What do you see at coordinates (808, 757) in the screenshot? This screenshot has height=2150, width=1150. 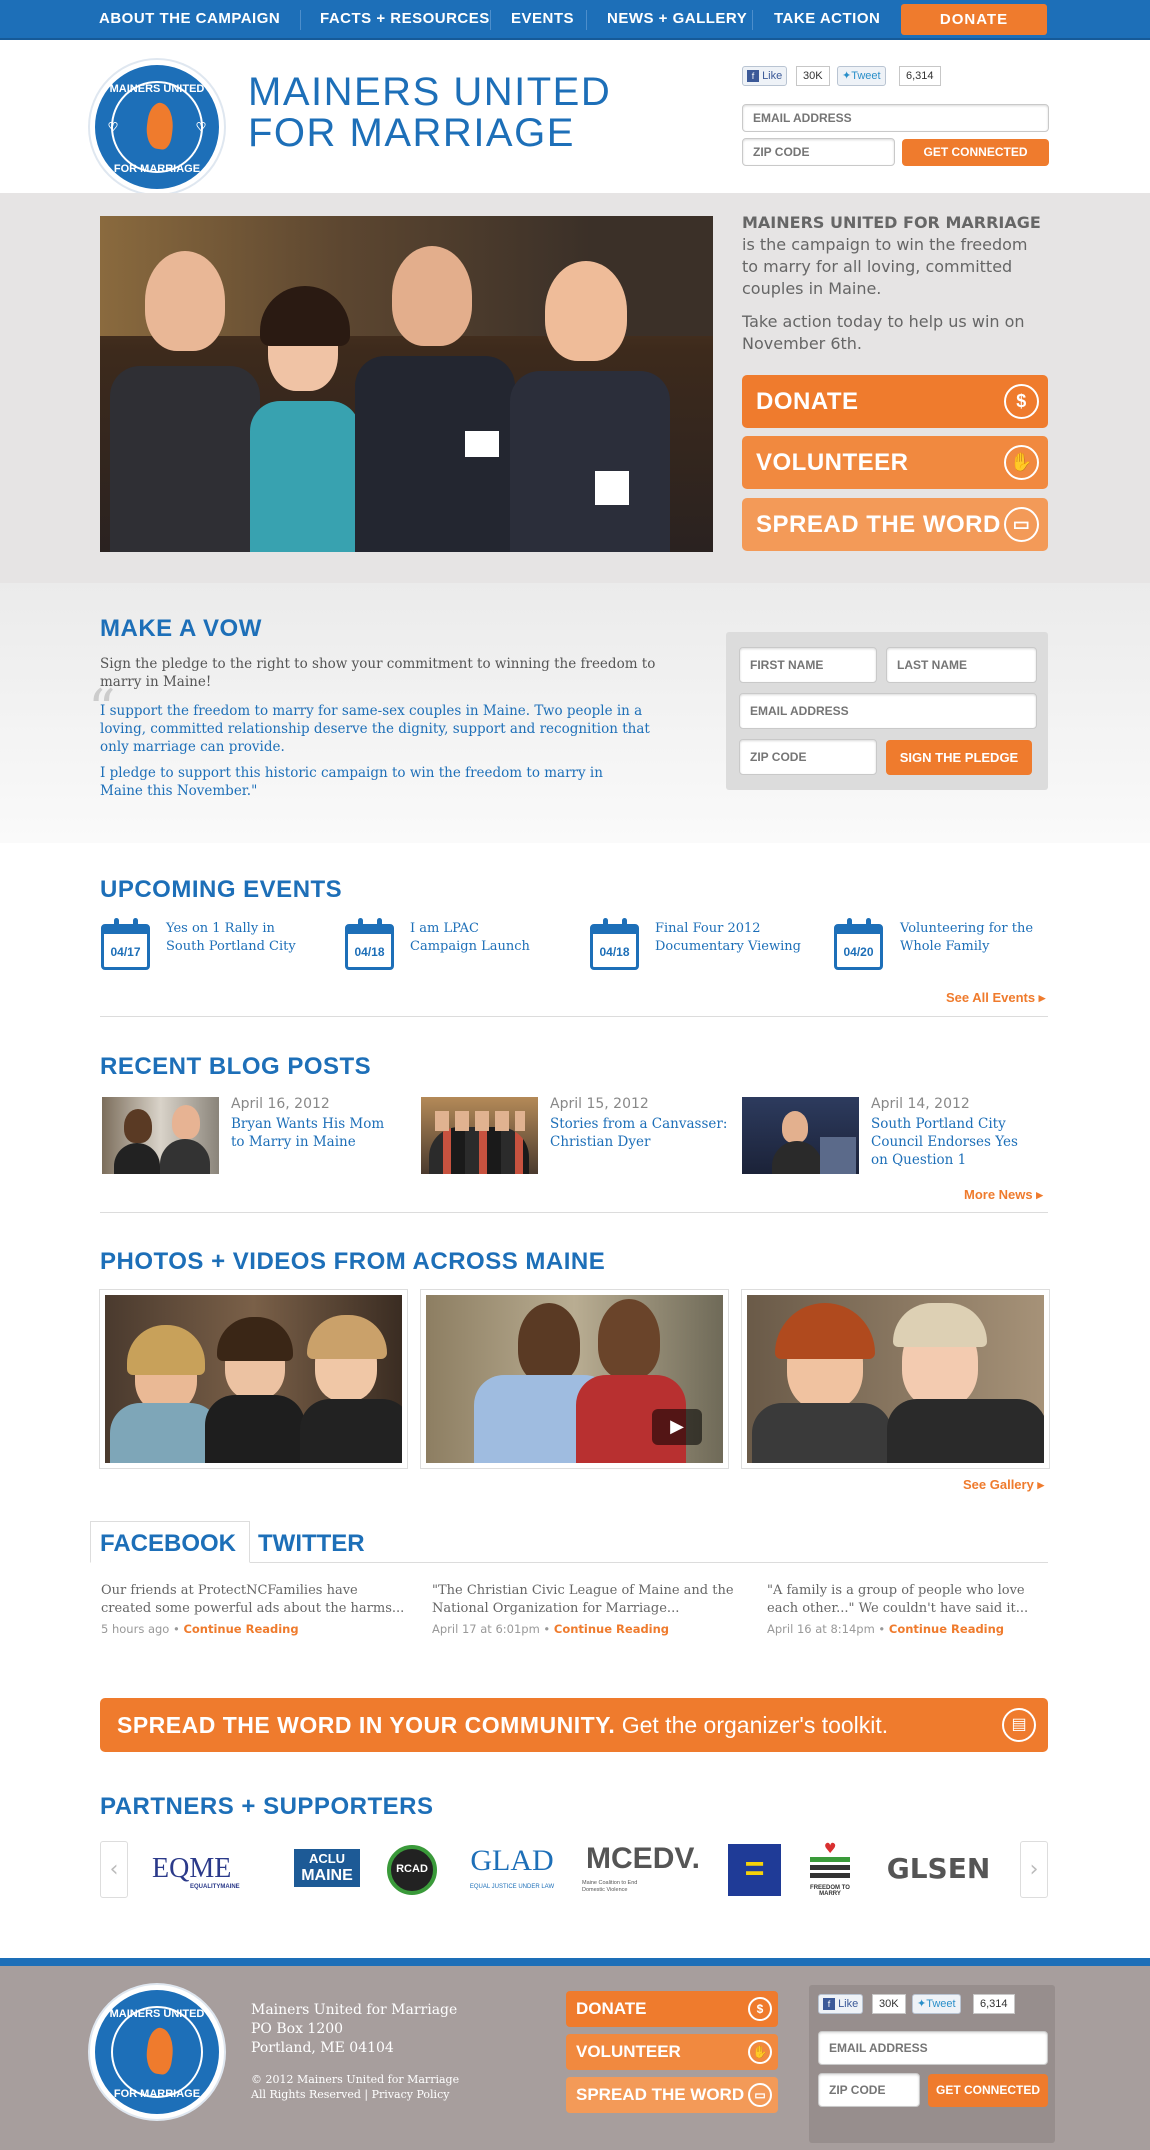 I see `pledge-zip-field` at bounding box center [808, 757].